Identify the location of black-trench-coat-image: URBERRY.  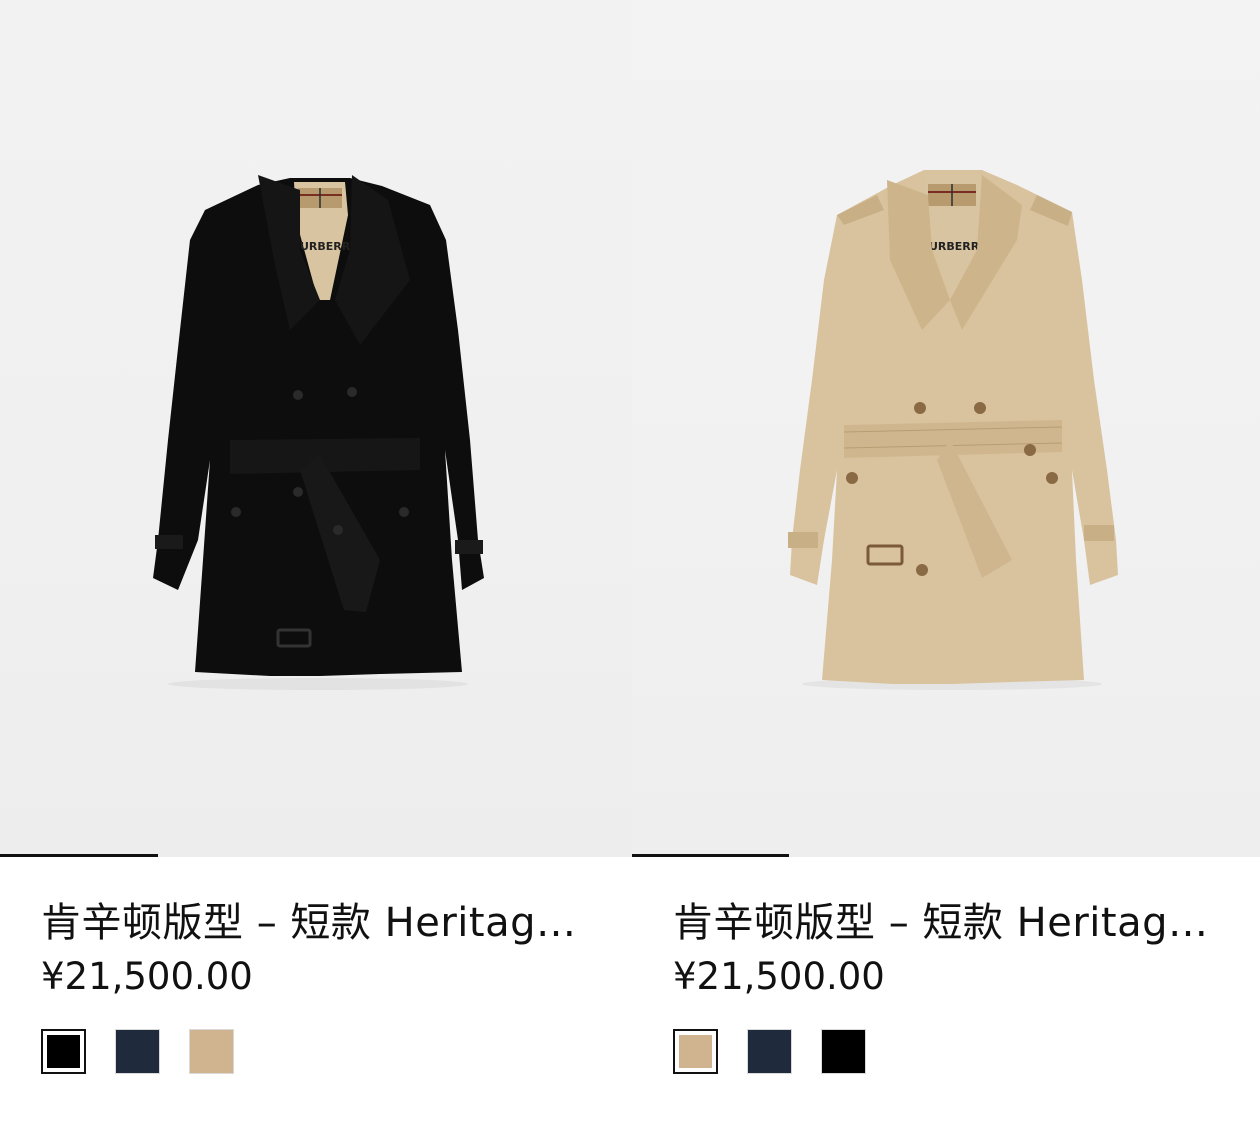
(318, 432).